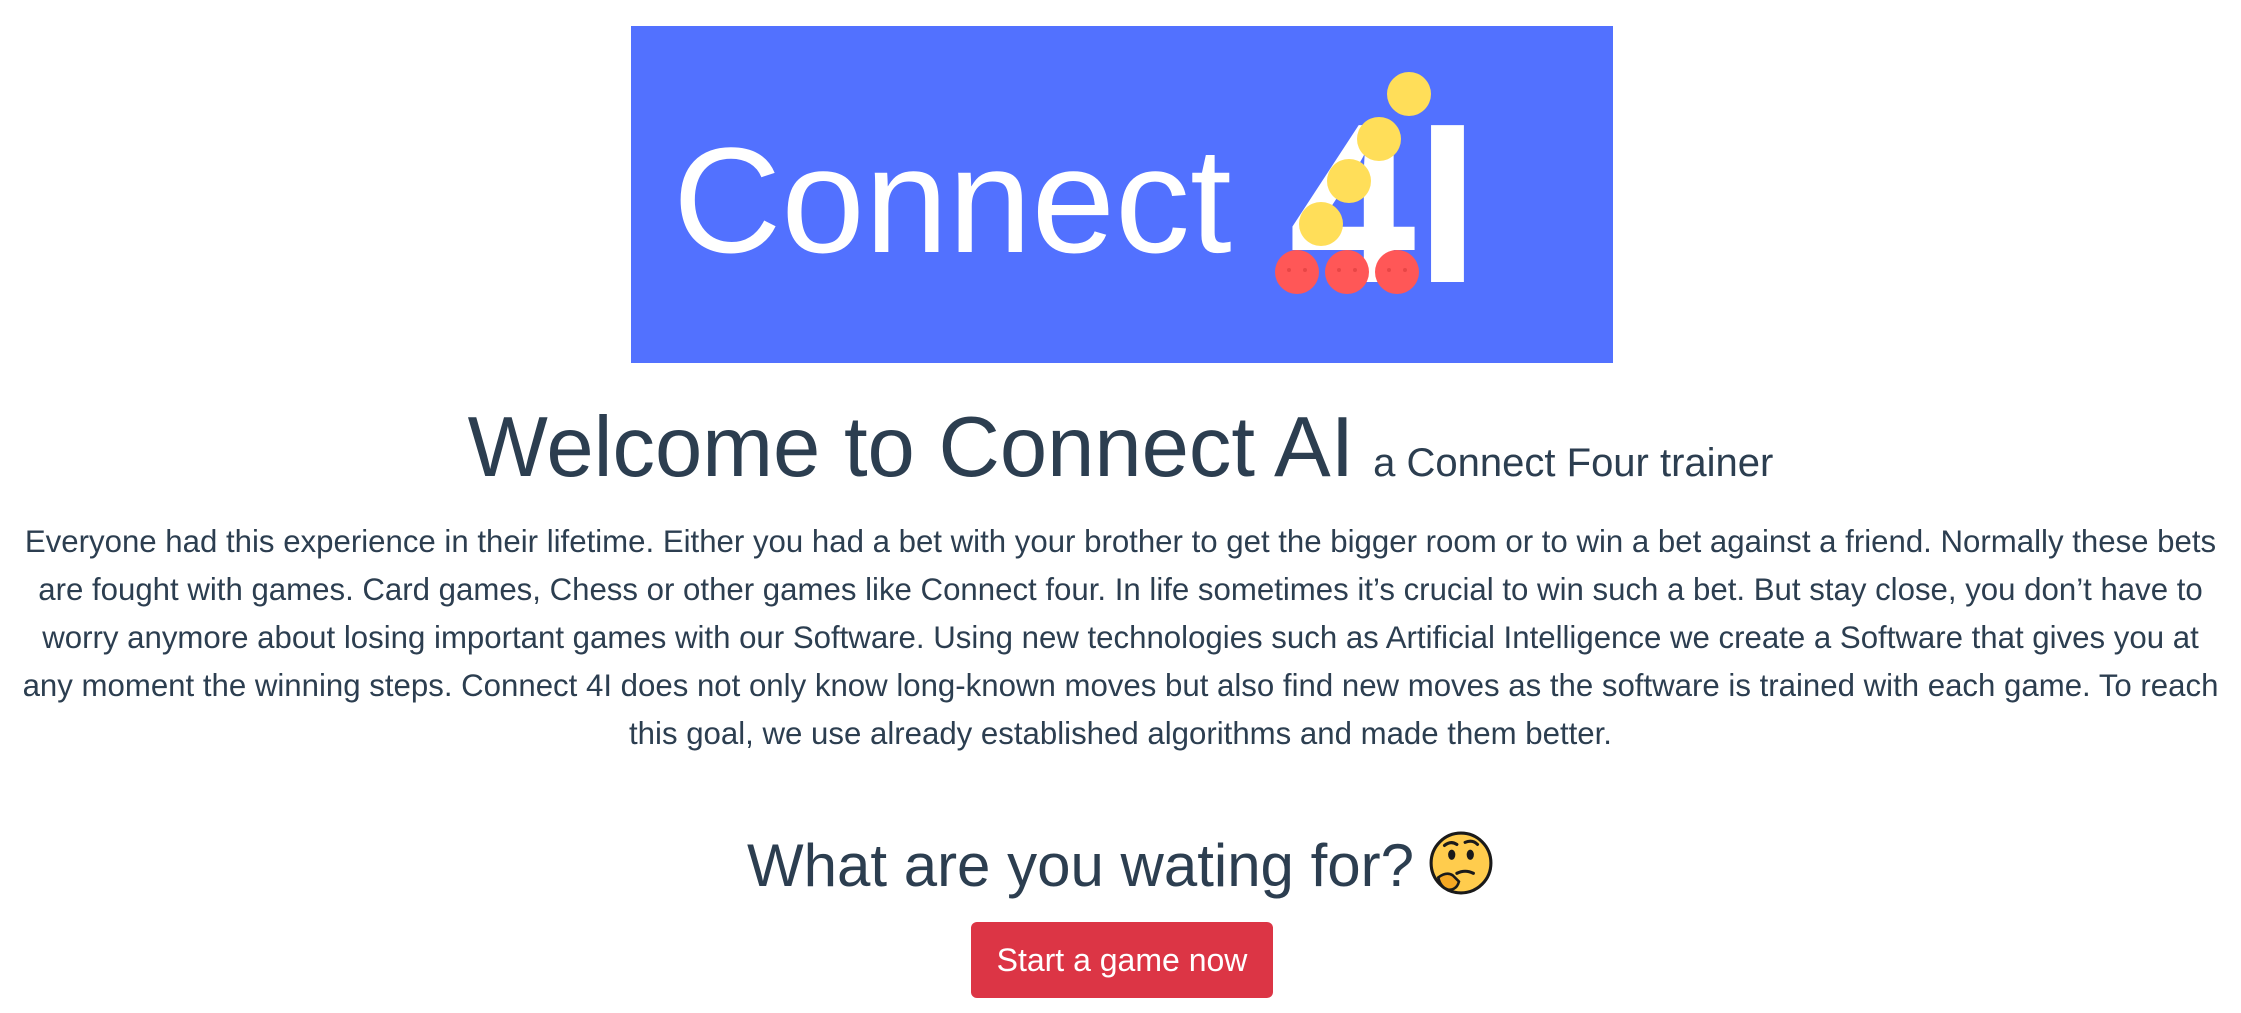  Describe the element at coordinates (1122, 960) in the screenshot. I see `start-game-button: Start a game now` at that location.